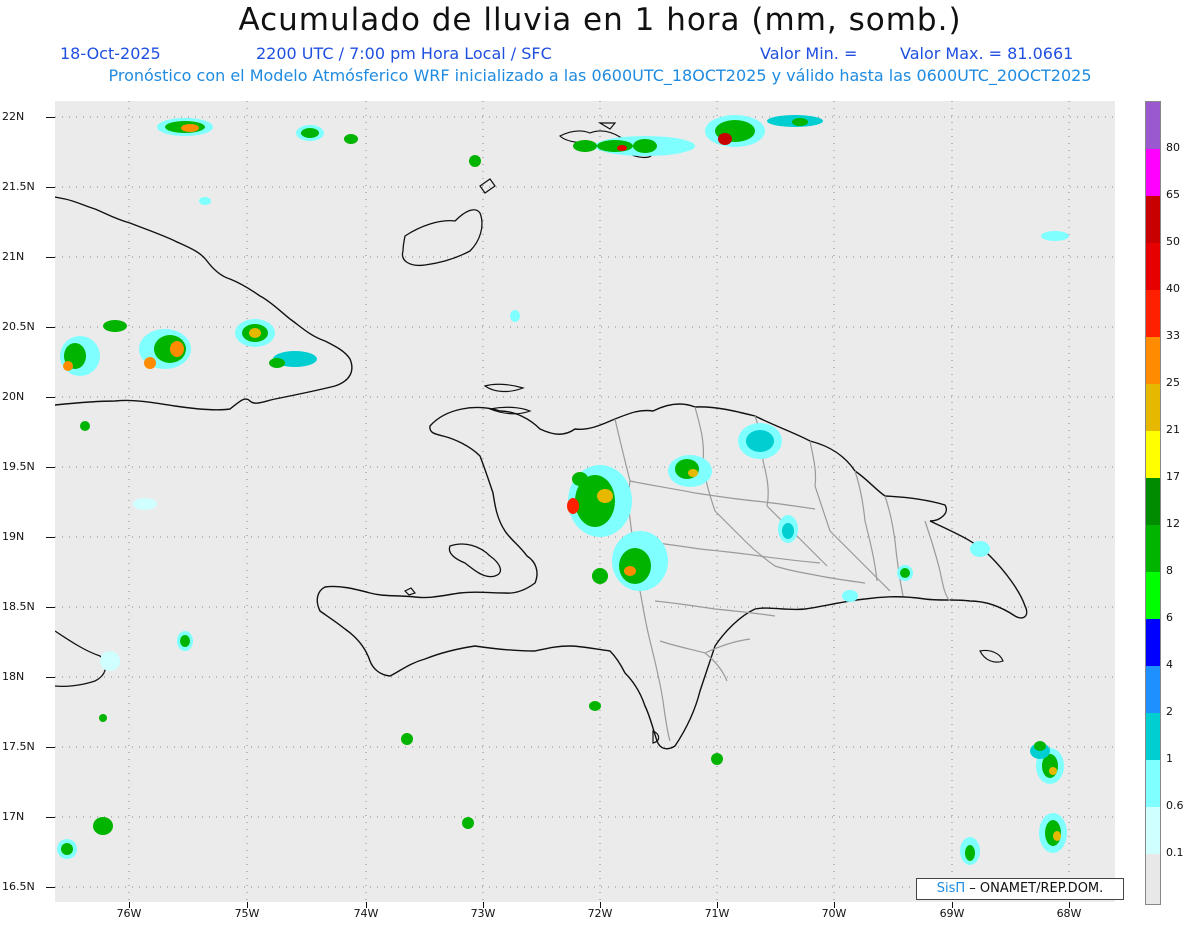 This screenshot has width=1200, height=927. Describe the element at coordinates (834, 913) in the screenshot. I see `lon-label: 70W` at that location.